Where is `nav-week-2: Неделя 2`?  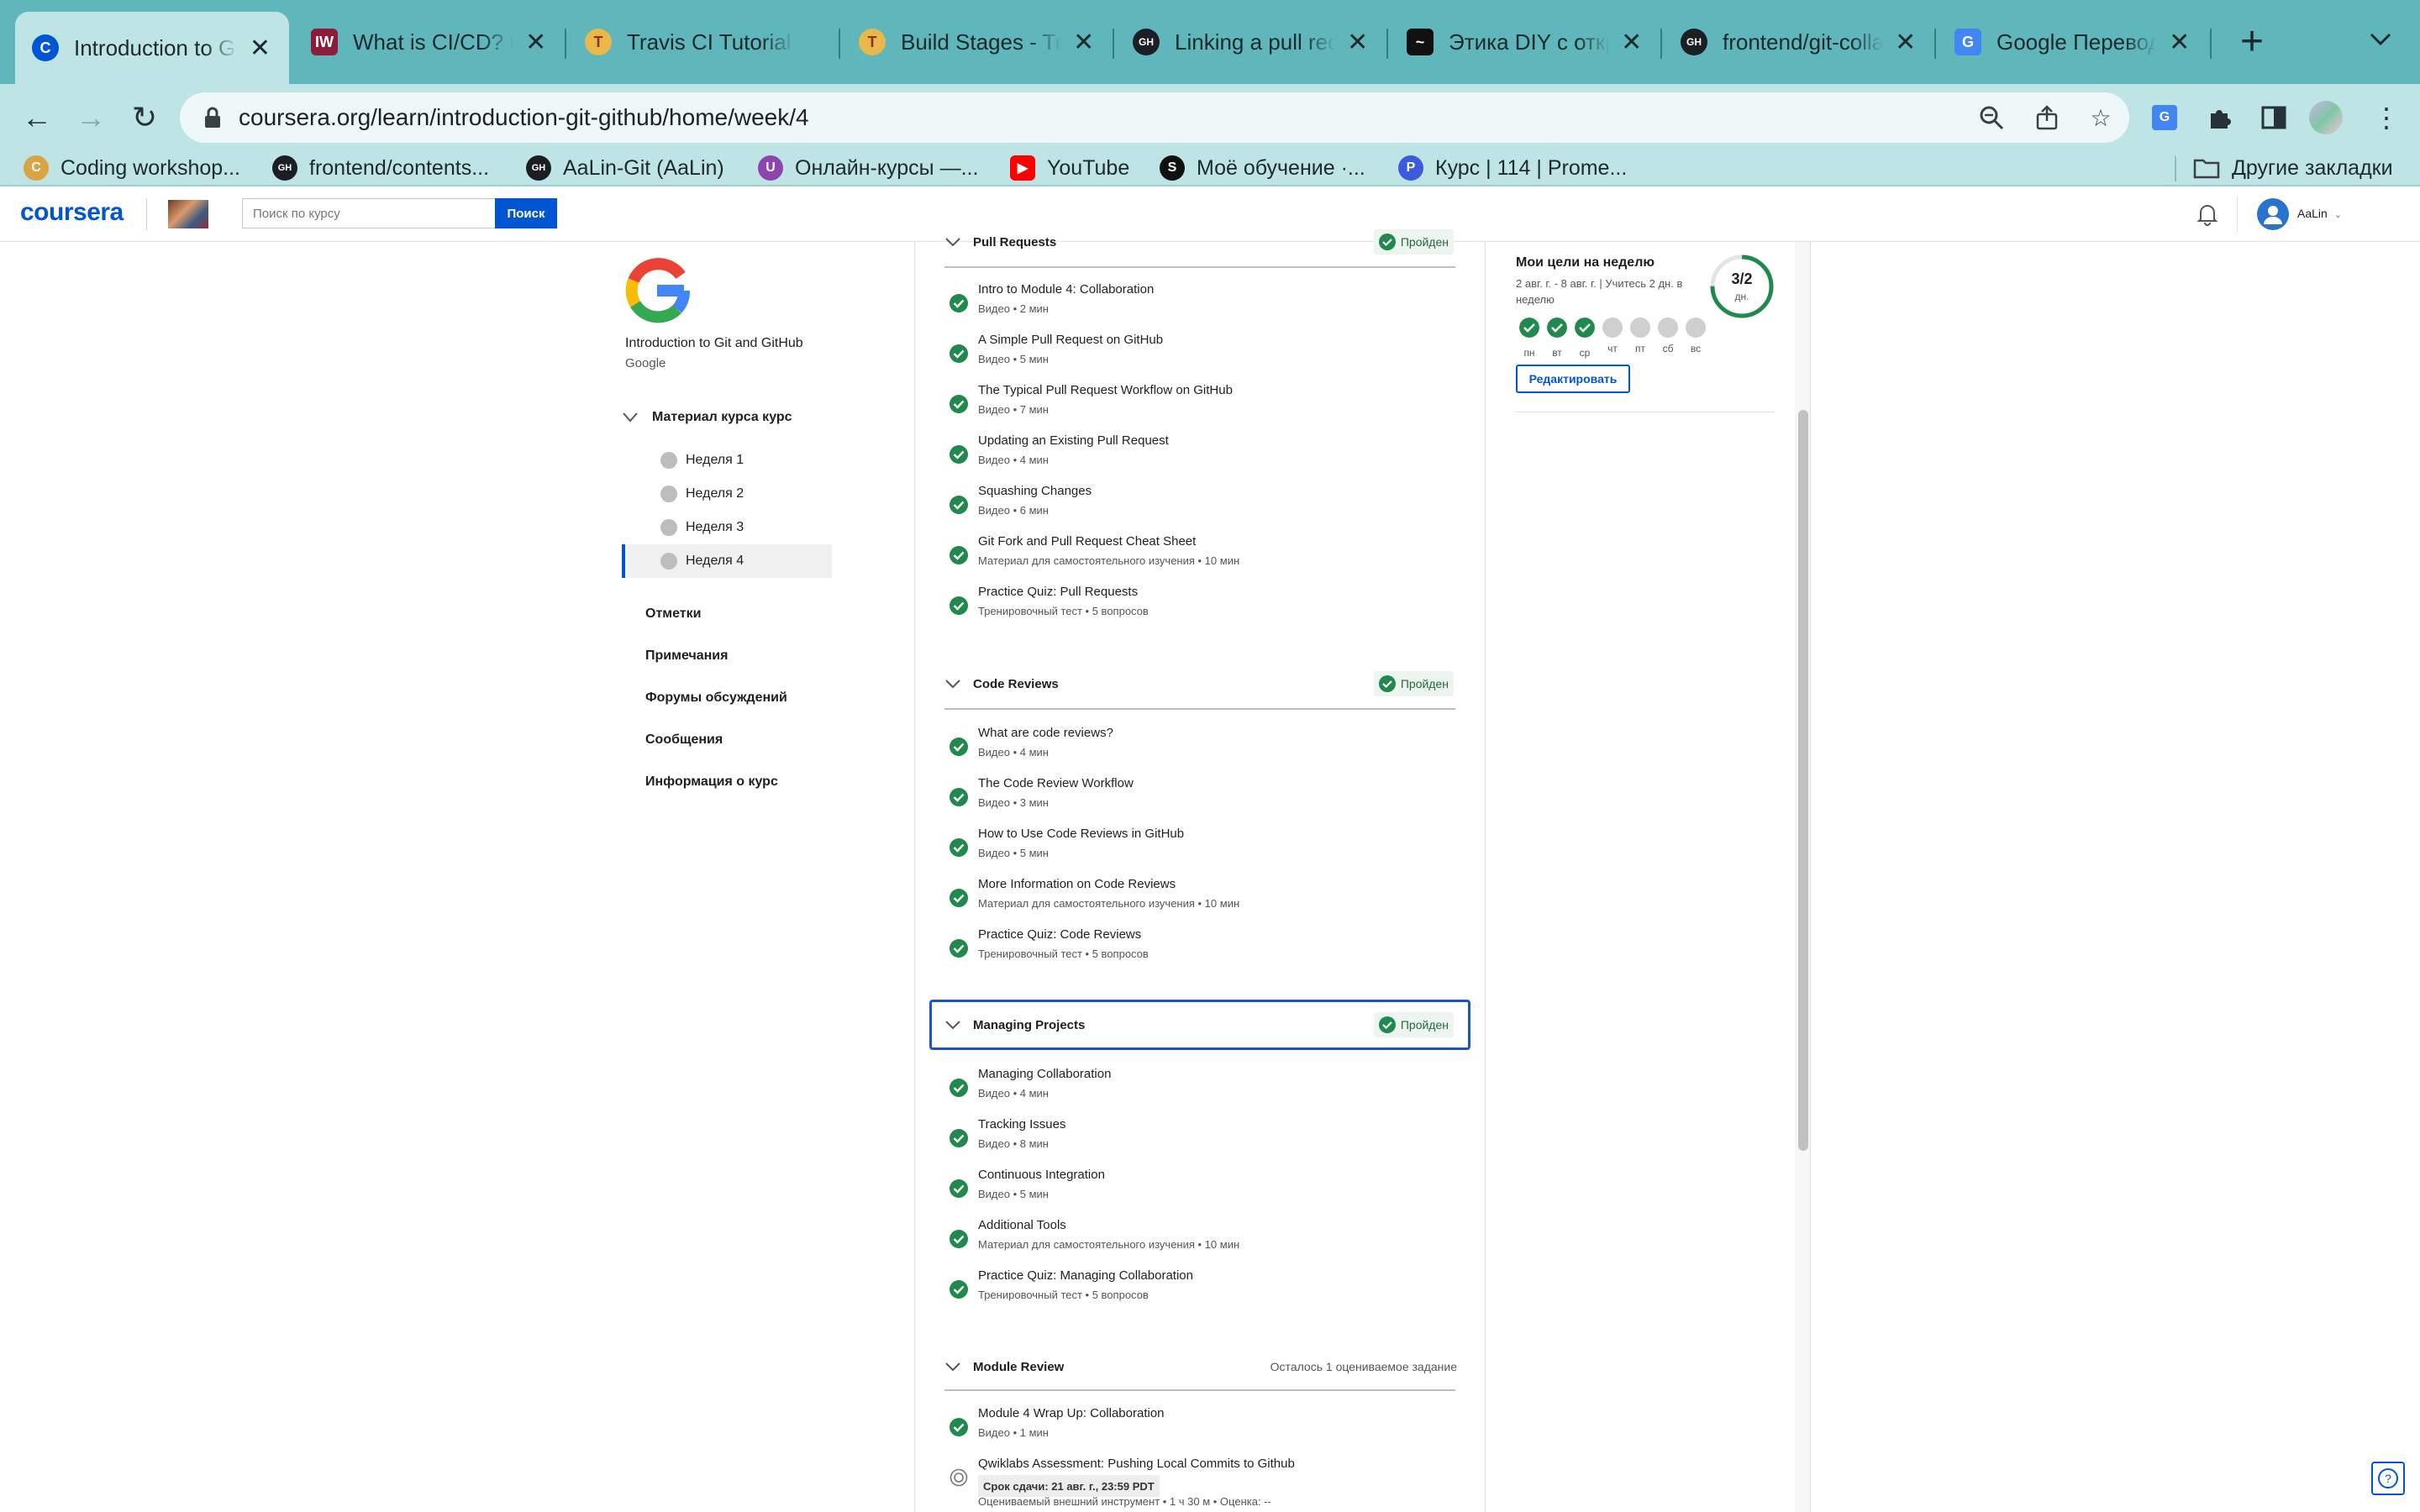 nav-week-2: Неделя 2 is located at coordinates (727, 494).